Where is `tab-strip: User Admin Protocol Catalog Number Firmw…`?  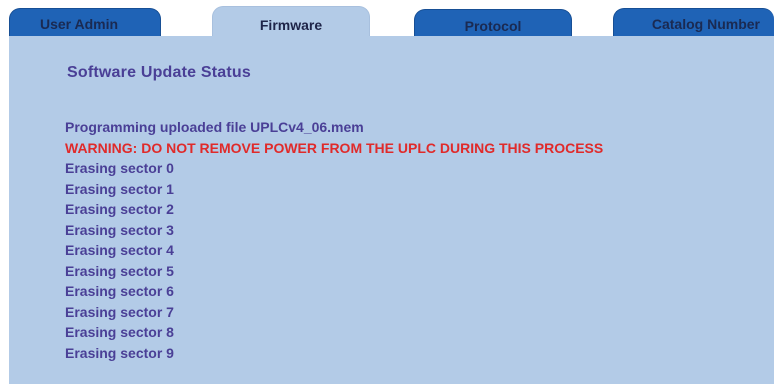 tab-strip: User Admin Protocol Catalog Number Firmw… is located at coordinates (387, 21).